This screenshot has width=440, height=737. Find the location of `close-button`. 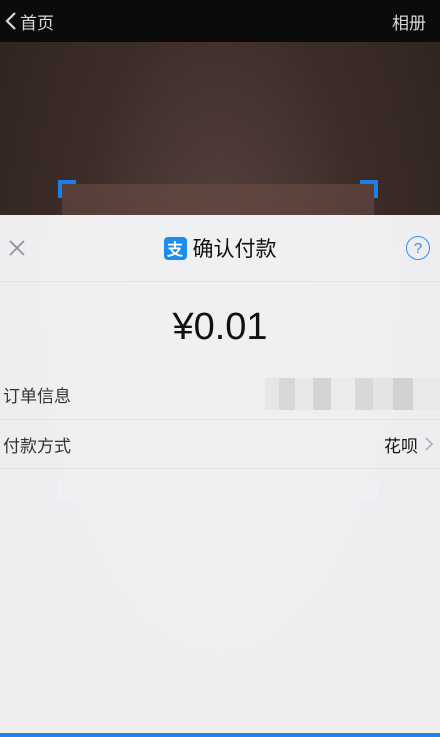

close-button is located at coordinates (17, 248).